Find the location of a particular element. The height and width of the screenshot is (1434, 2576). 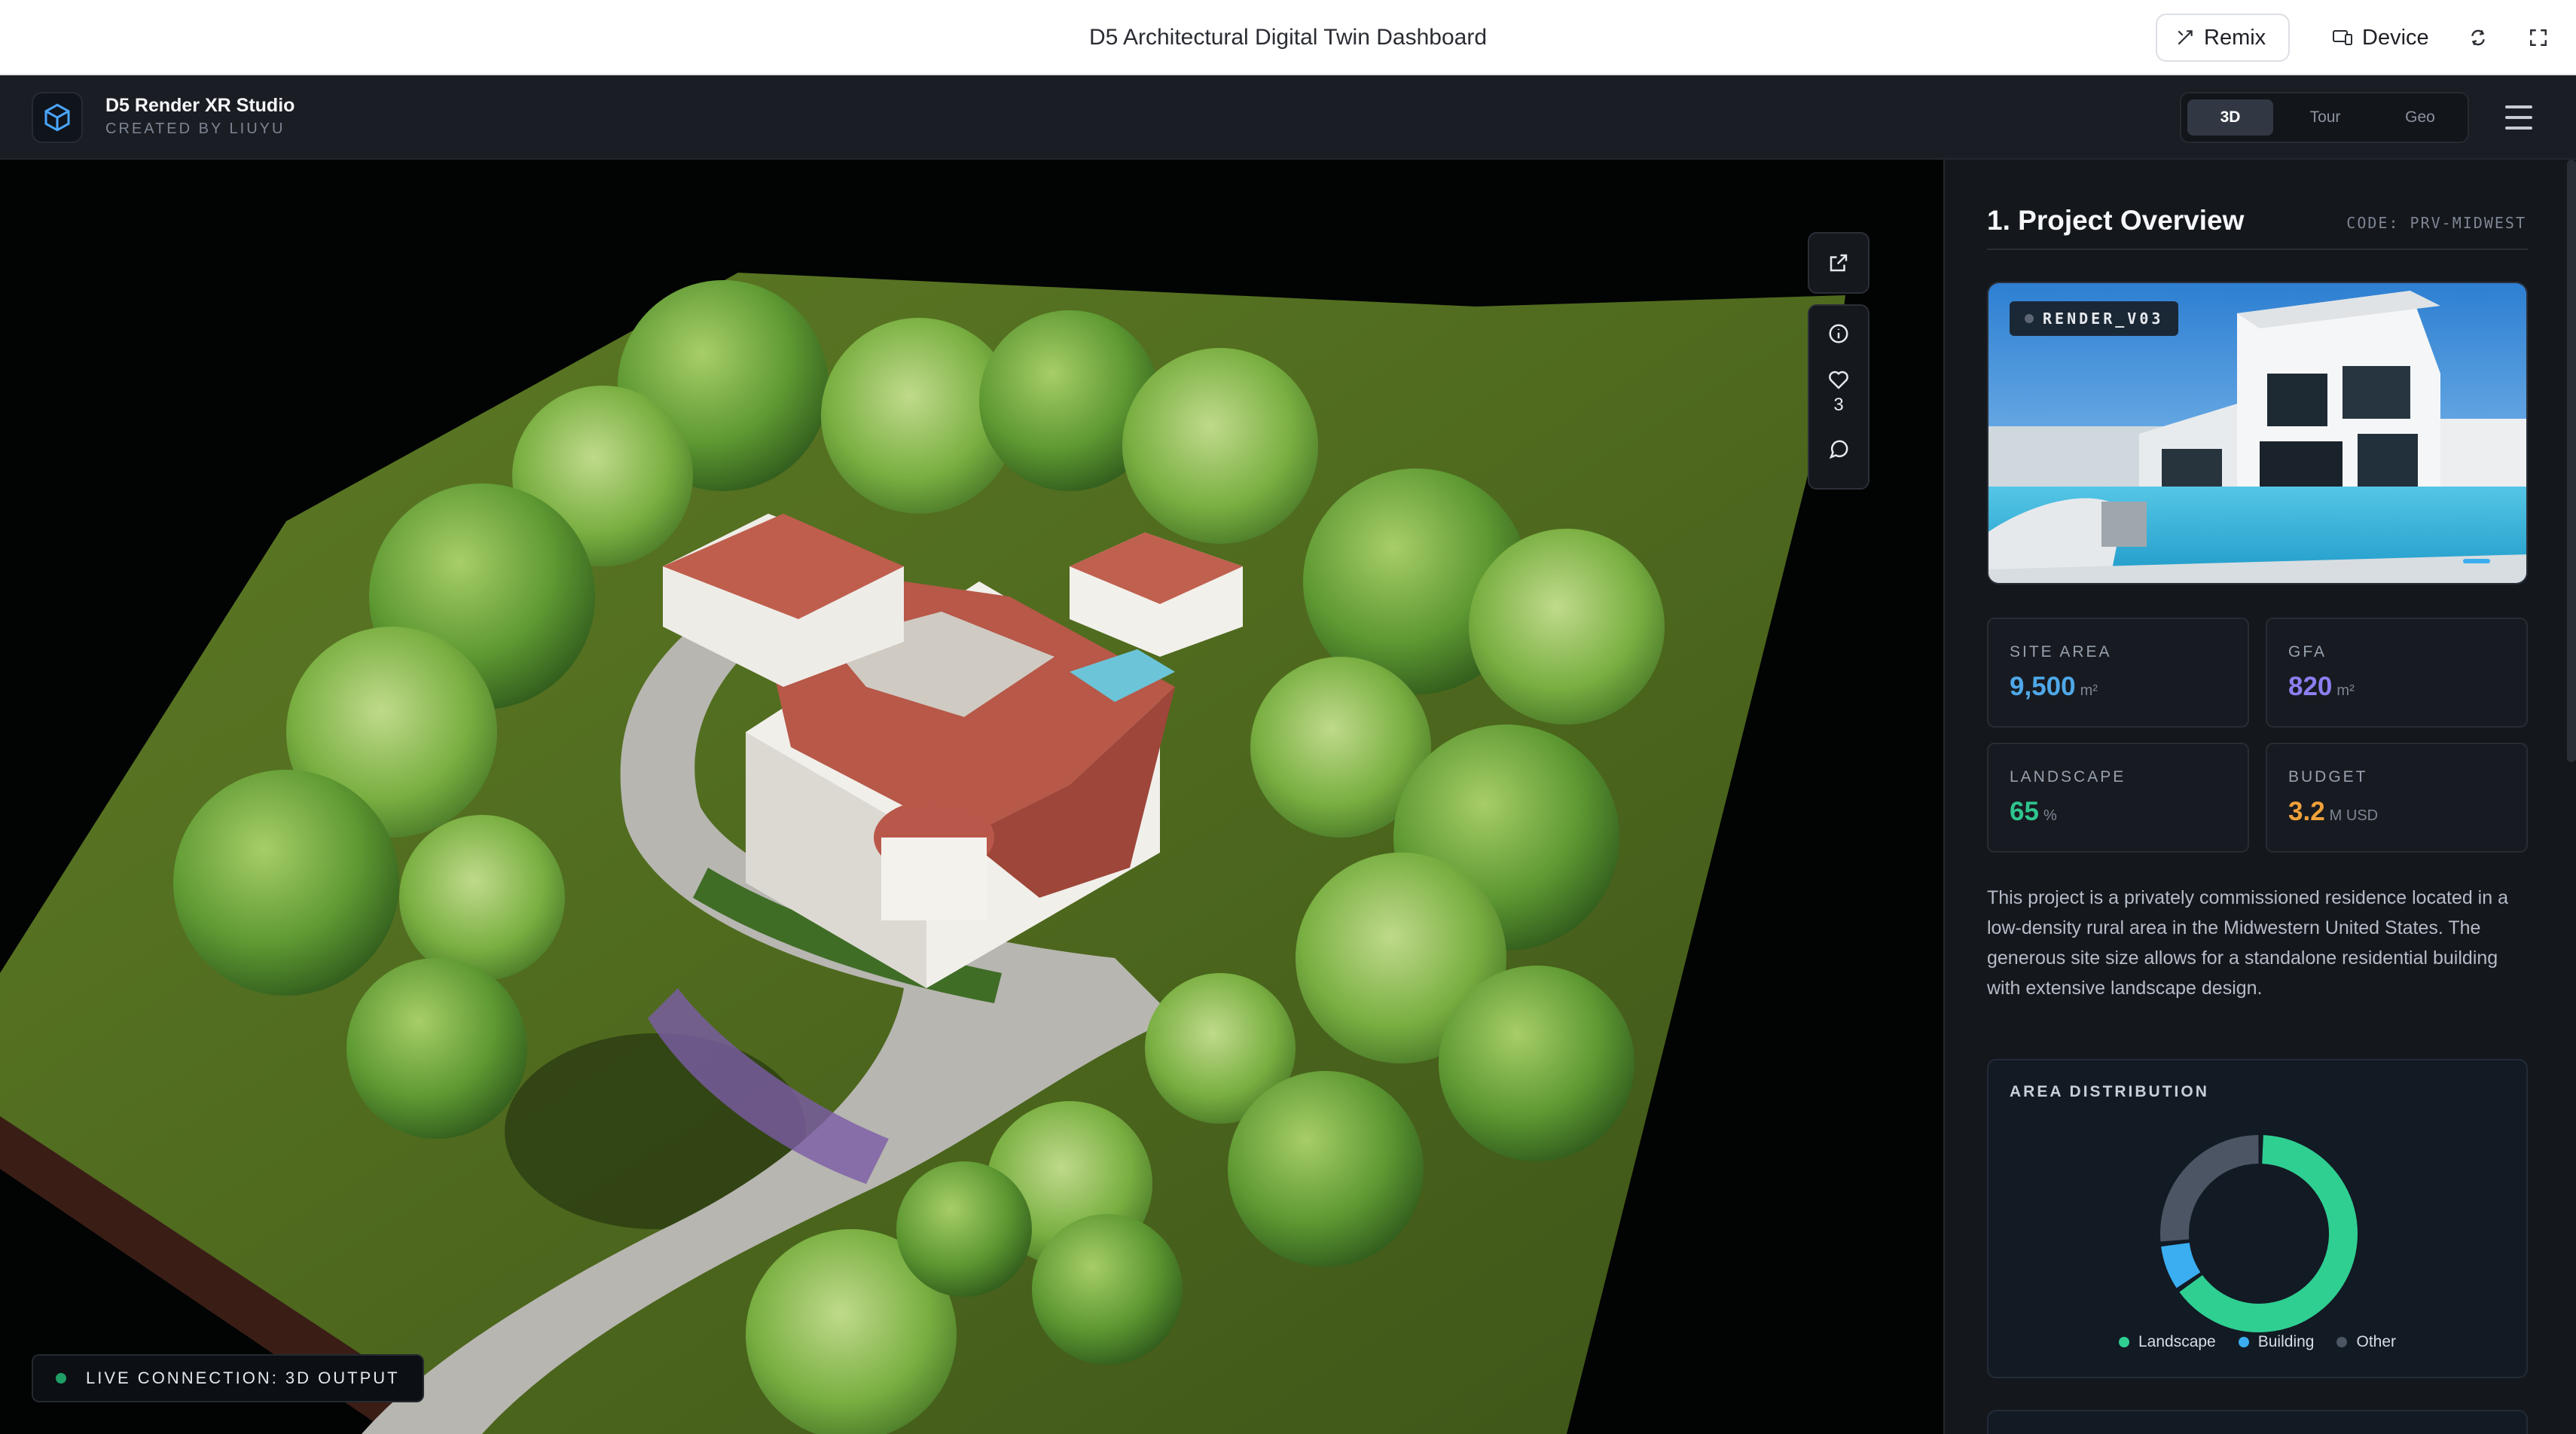

share-button is located at coordinates (1839, 263).